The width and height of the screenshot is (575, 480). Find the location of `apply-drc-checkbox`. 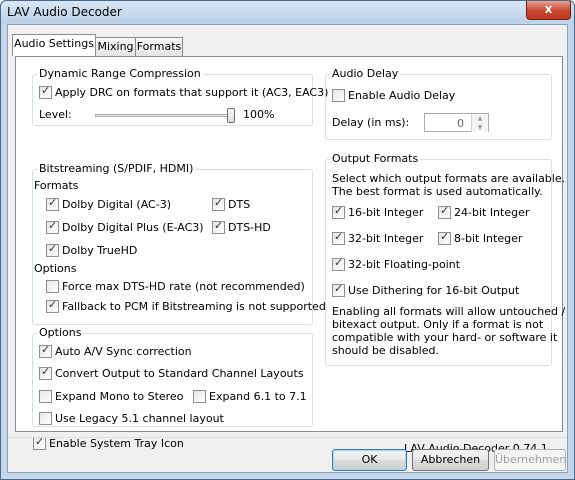

apply-drc-checkbox is located at coordinates (45, 91).